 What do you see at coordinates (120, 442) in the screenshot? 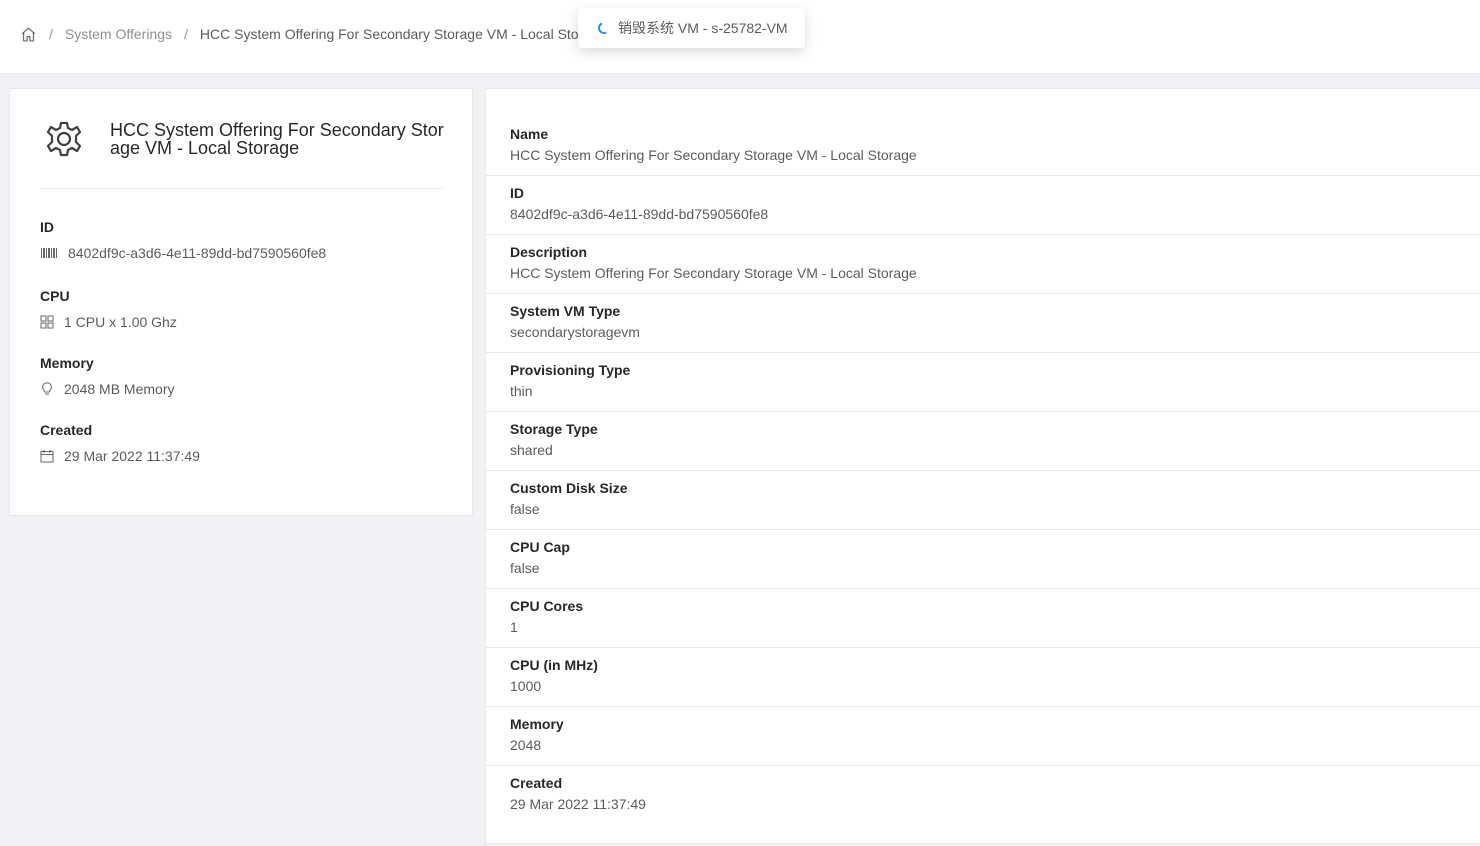
I see `summary-field-created: Created 29 Mar 2022 11:37:49` at bounding box center [120, 442].